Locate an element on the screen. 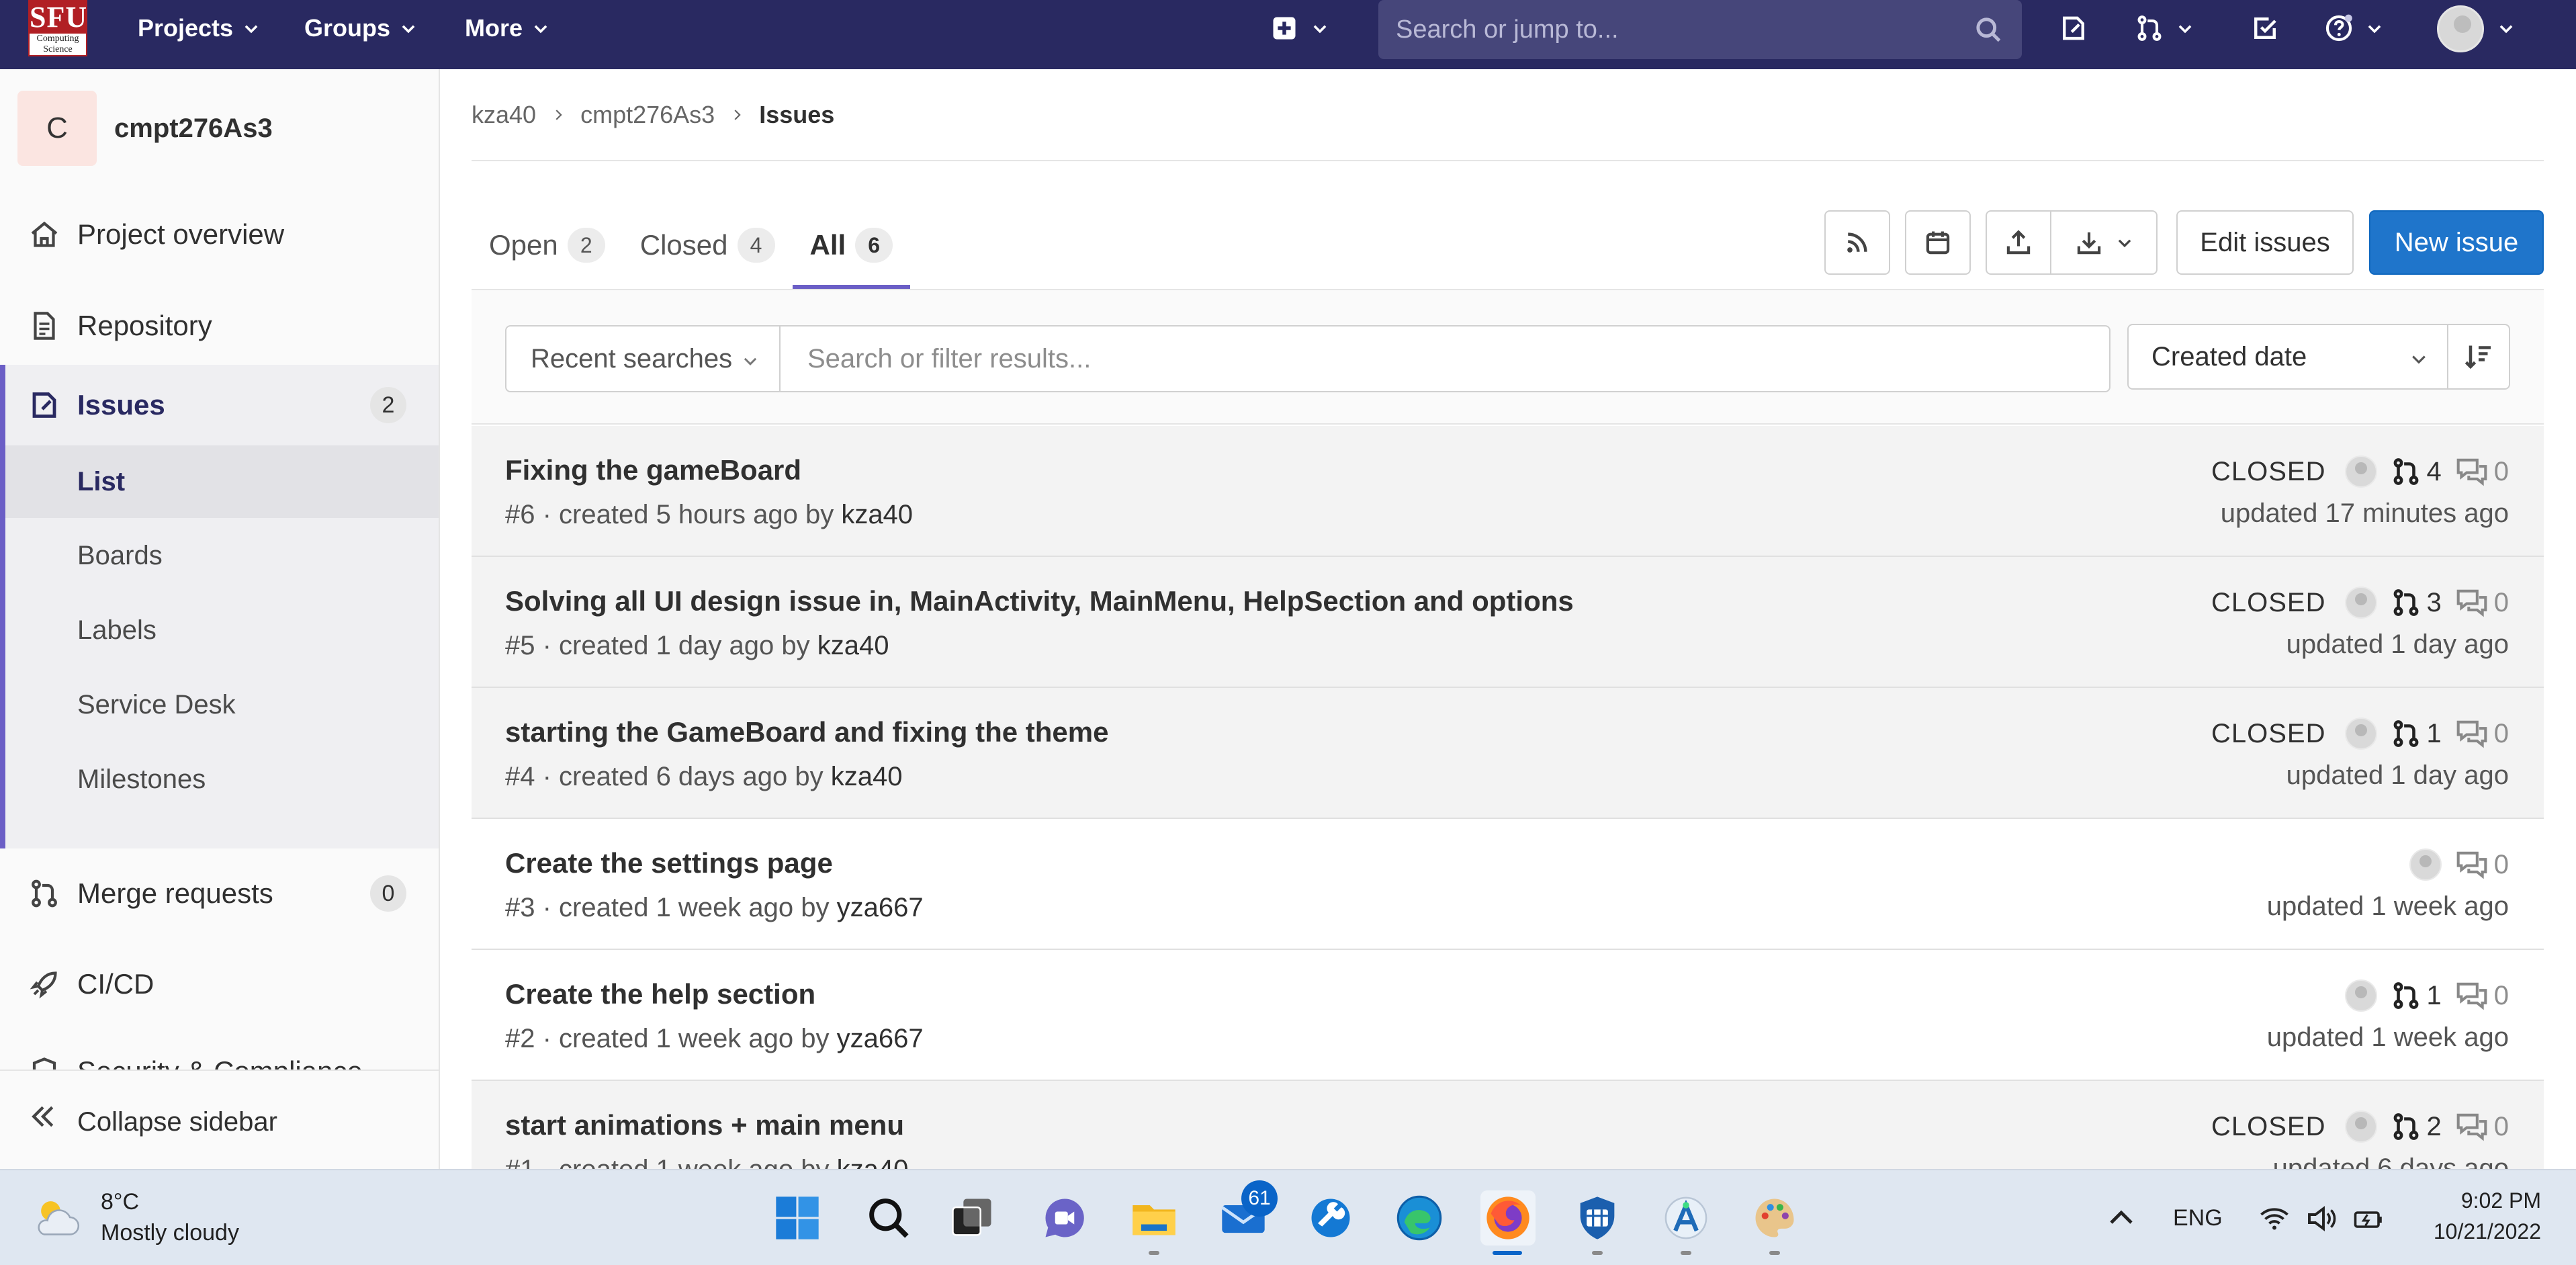 Image resolution: width=2576 pixels, height=1265 pixels. issue-title-link: Create the settings page is located at coordinates (669, 863).